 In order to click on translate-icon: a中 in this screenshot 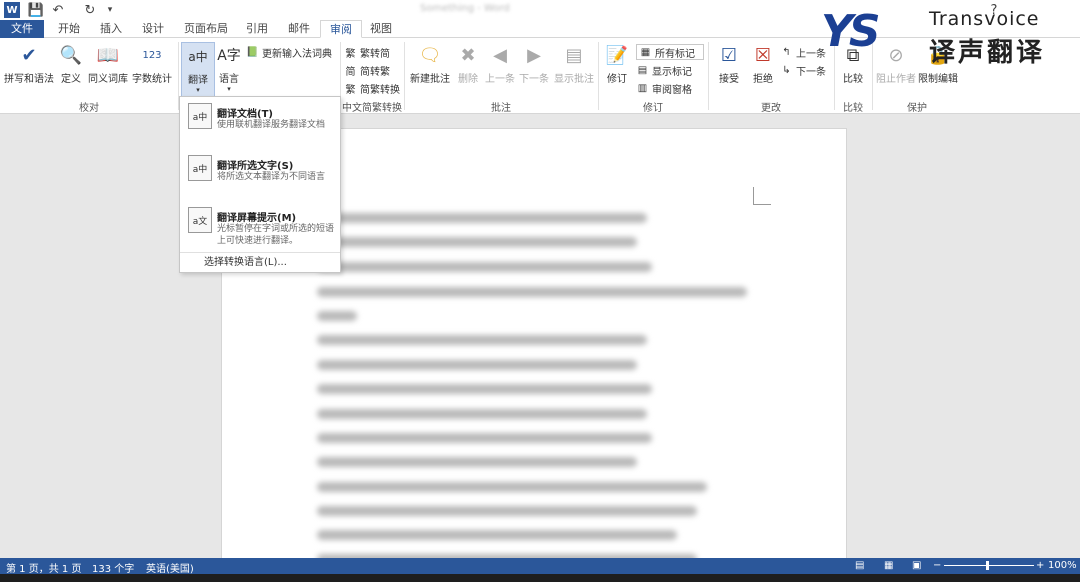, I will do `click(198, 56)`.